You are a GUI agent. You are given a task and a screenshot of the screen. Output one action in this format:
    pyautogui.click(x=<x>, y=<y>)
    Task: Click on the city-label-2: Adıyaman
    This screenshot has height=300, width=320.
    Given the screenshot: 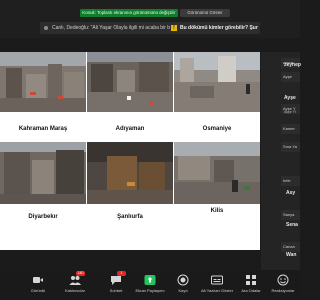 What is the action you would take?
    pyautogui.click(x=130, y=129)
    